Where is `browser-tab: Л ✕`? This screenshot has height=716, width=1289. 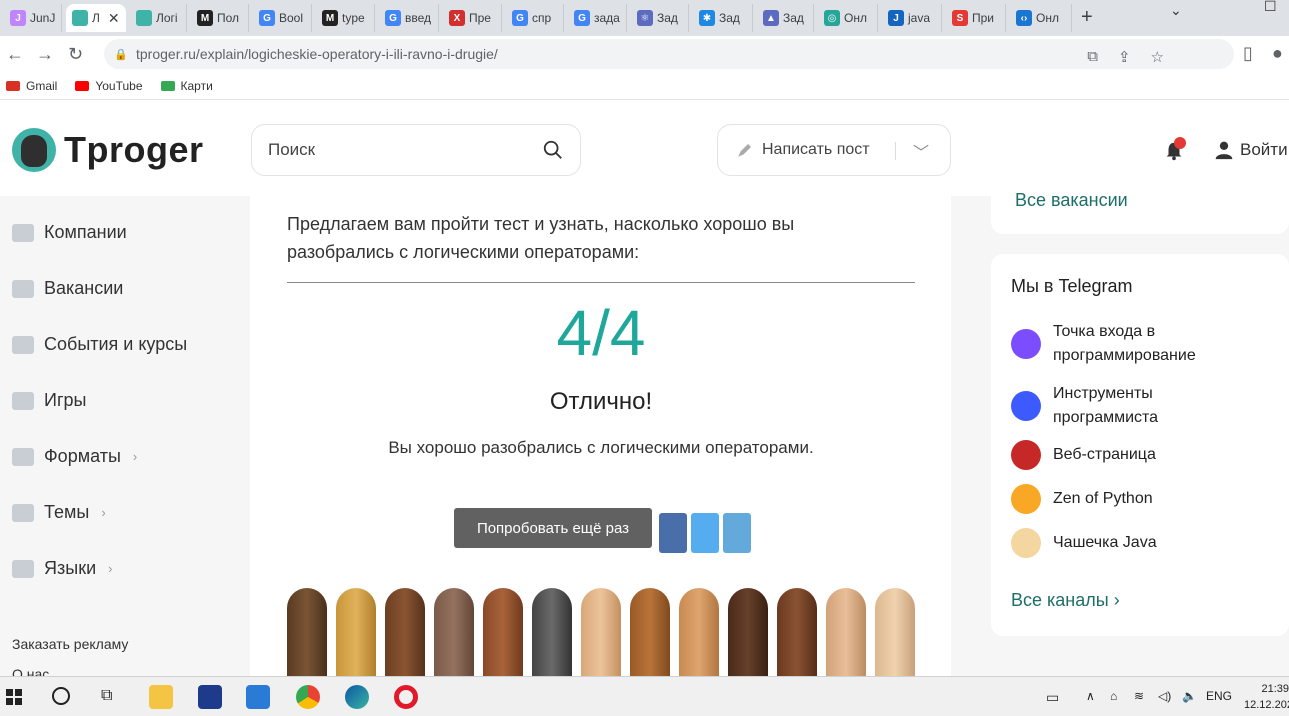
browser-tab: Л ✕ is located at coordinates (96, 18).